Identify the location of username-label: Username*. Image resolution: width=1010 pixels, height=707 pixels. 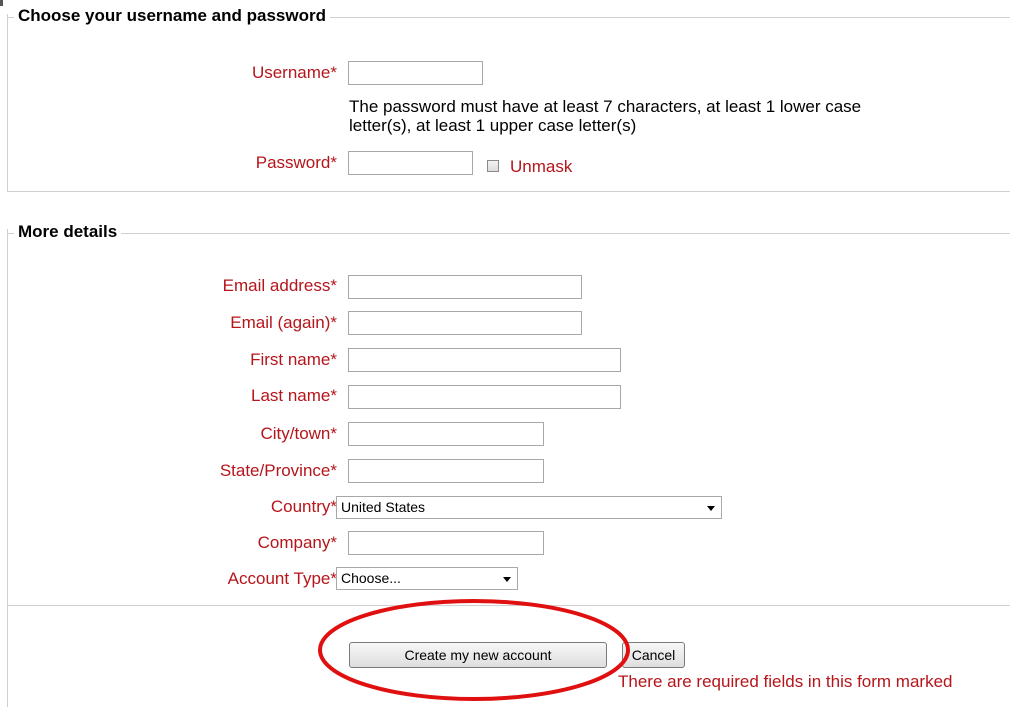
(294, 72).